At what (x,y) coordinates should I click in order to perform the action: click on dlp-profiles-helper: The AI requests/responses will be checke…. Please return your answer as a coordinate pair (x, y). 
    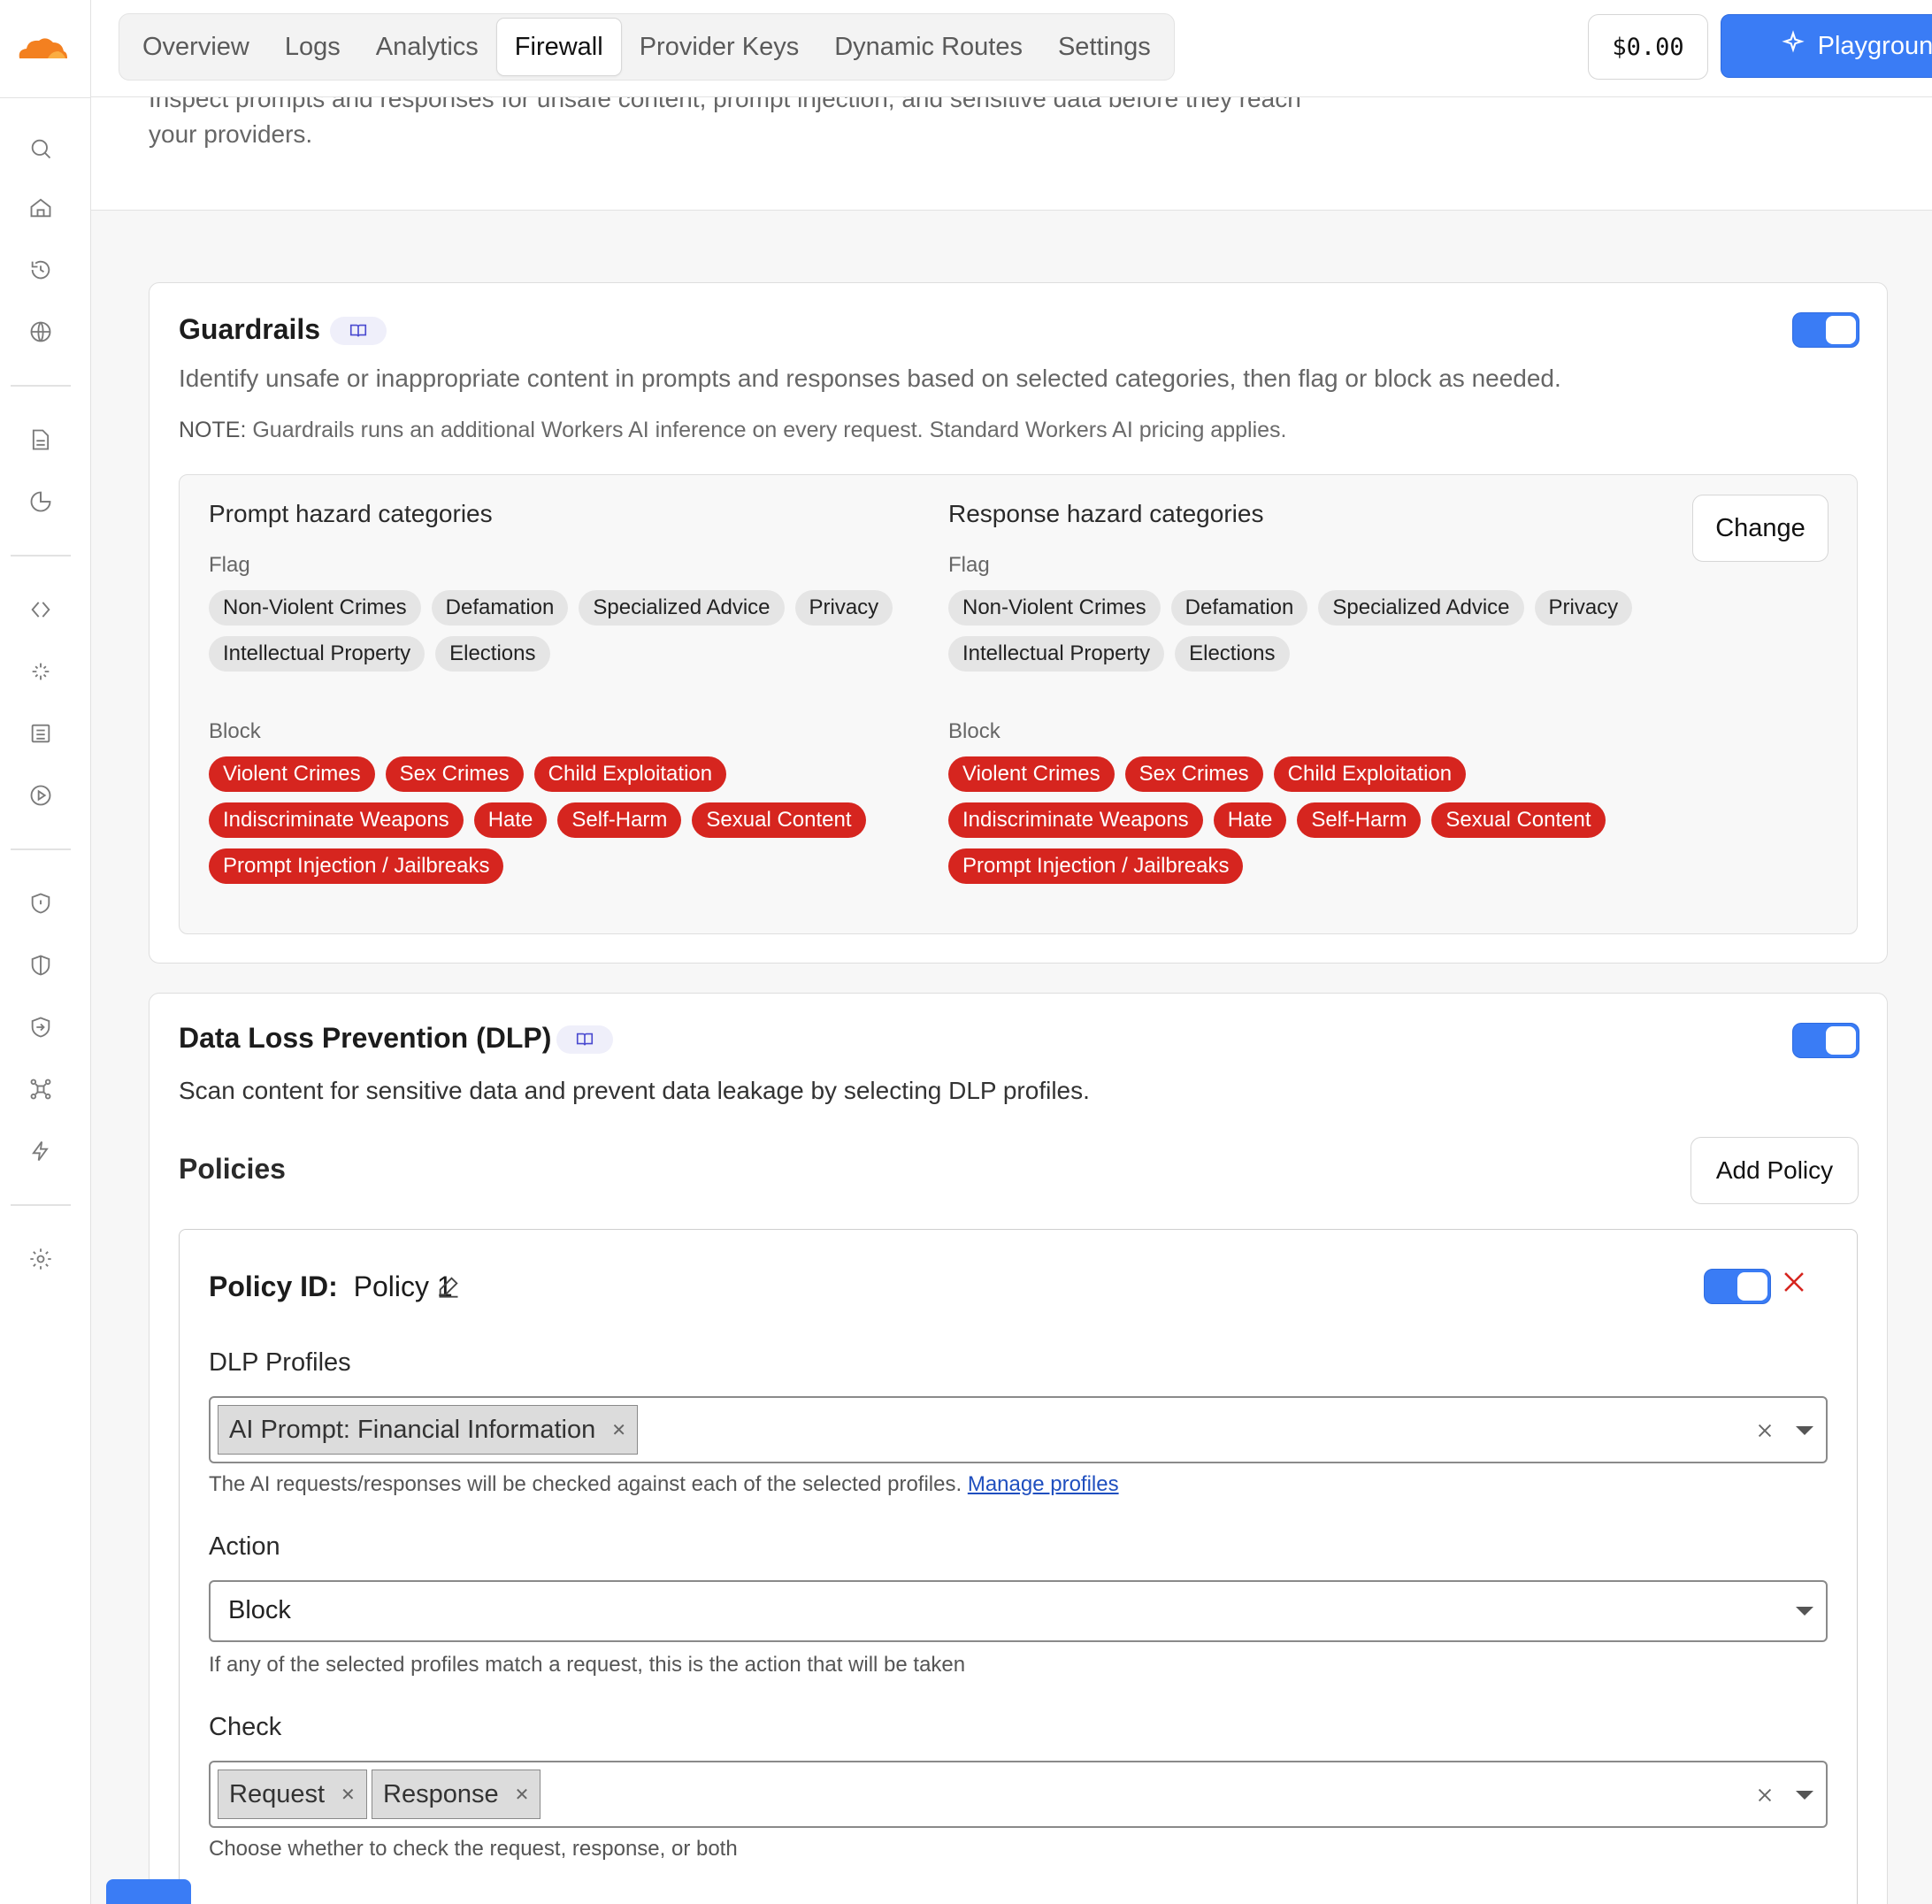
    Looking at the image, I should click on (664, 1484).